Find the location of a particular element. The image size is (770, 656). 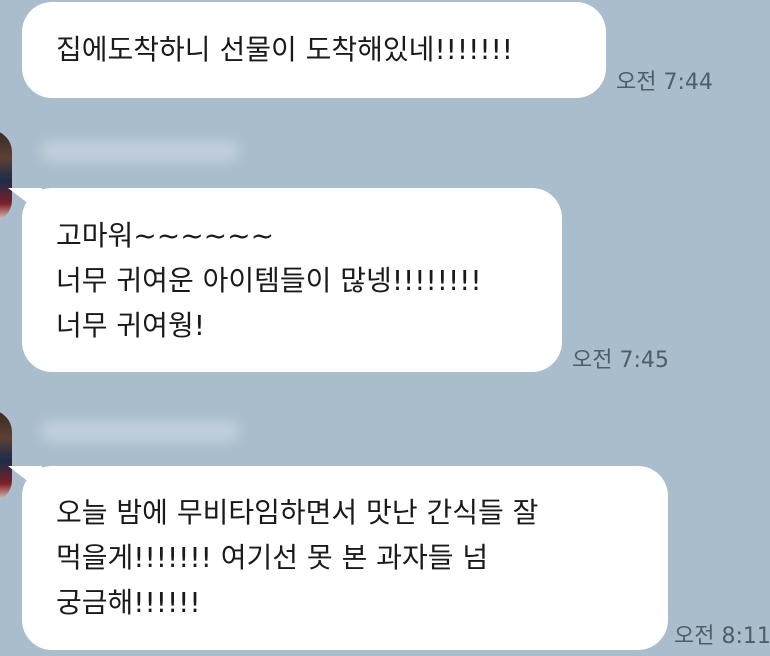

message-timestamp: 오전 7:44 is located at coordinates (664, 82).